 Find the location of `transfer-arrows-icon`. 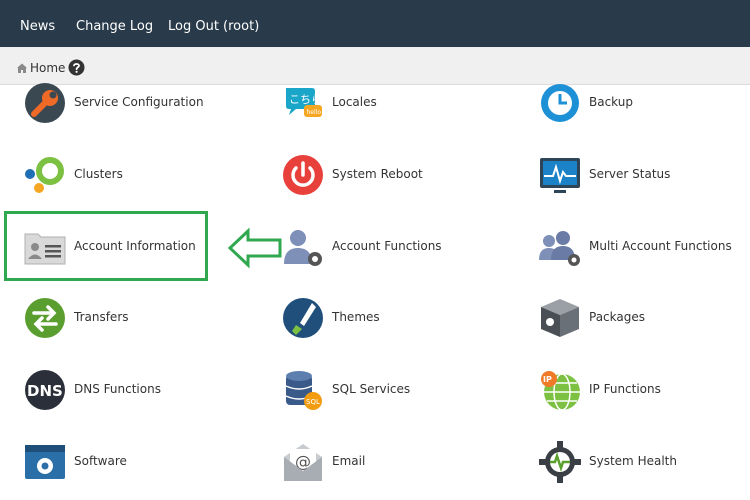

transfer-arrows-icon is located at coordinates (45, 318).